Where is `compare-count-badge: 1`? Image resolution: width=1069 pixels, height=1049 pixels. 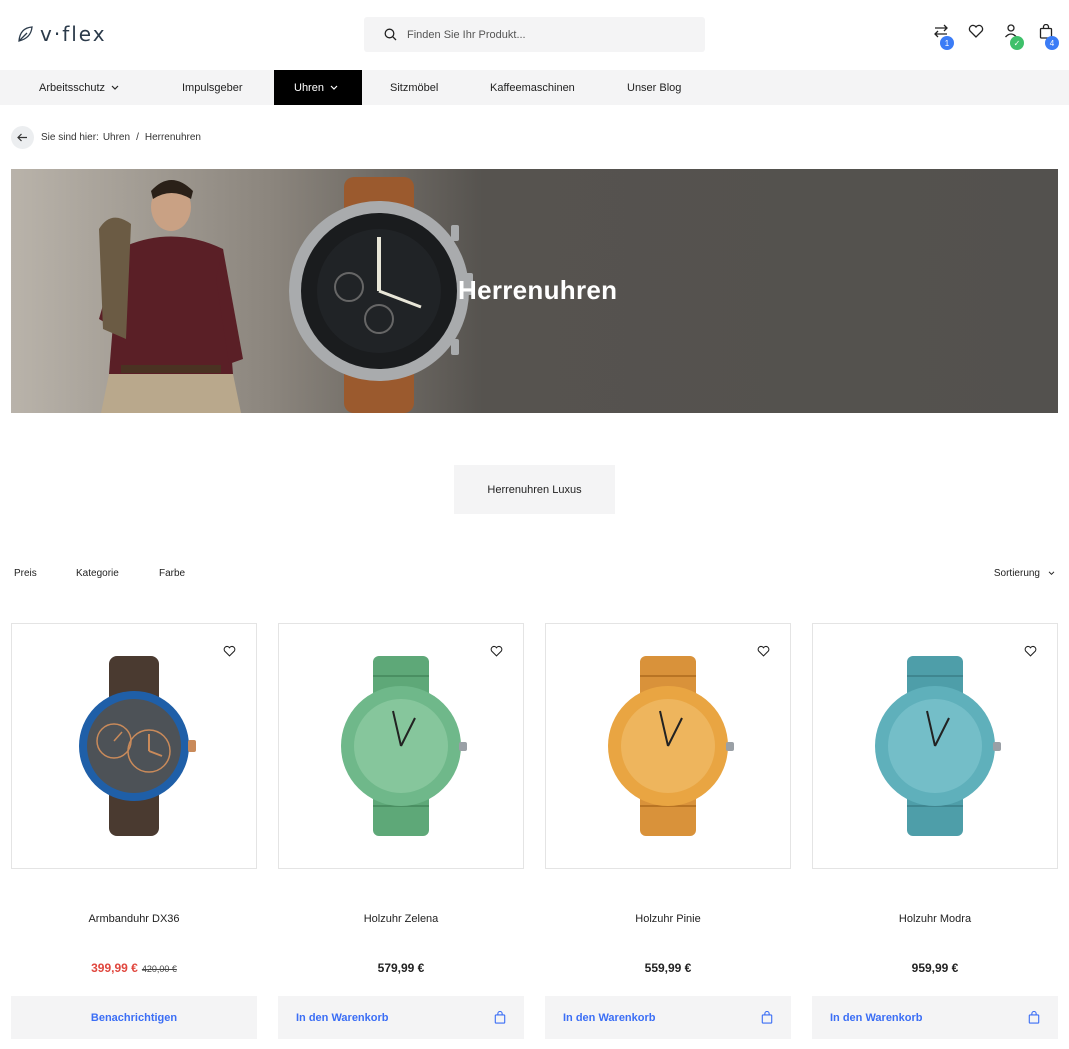 compare-count-badge: 1 is located at coordinates (947, 43).